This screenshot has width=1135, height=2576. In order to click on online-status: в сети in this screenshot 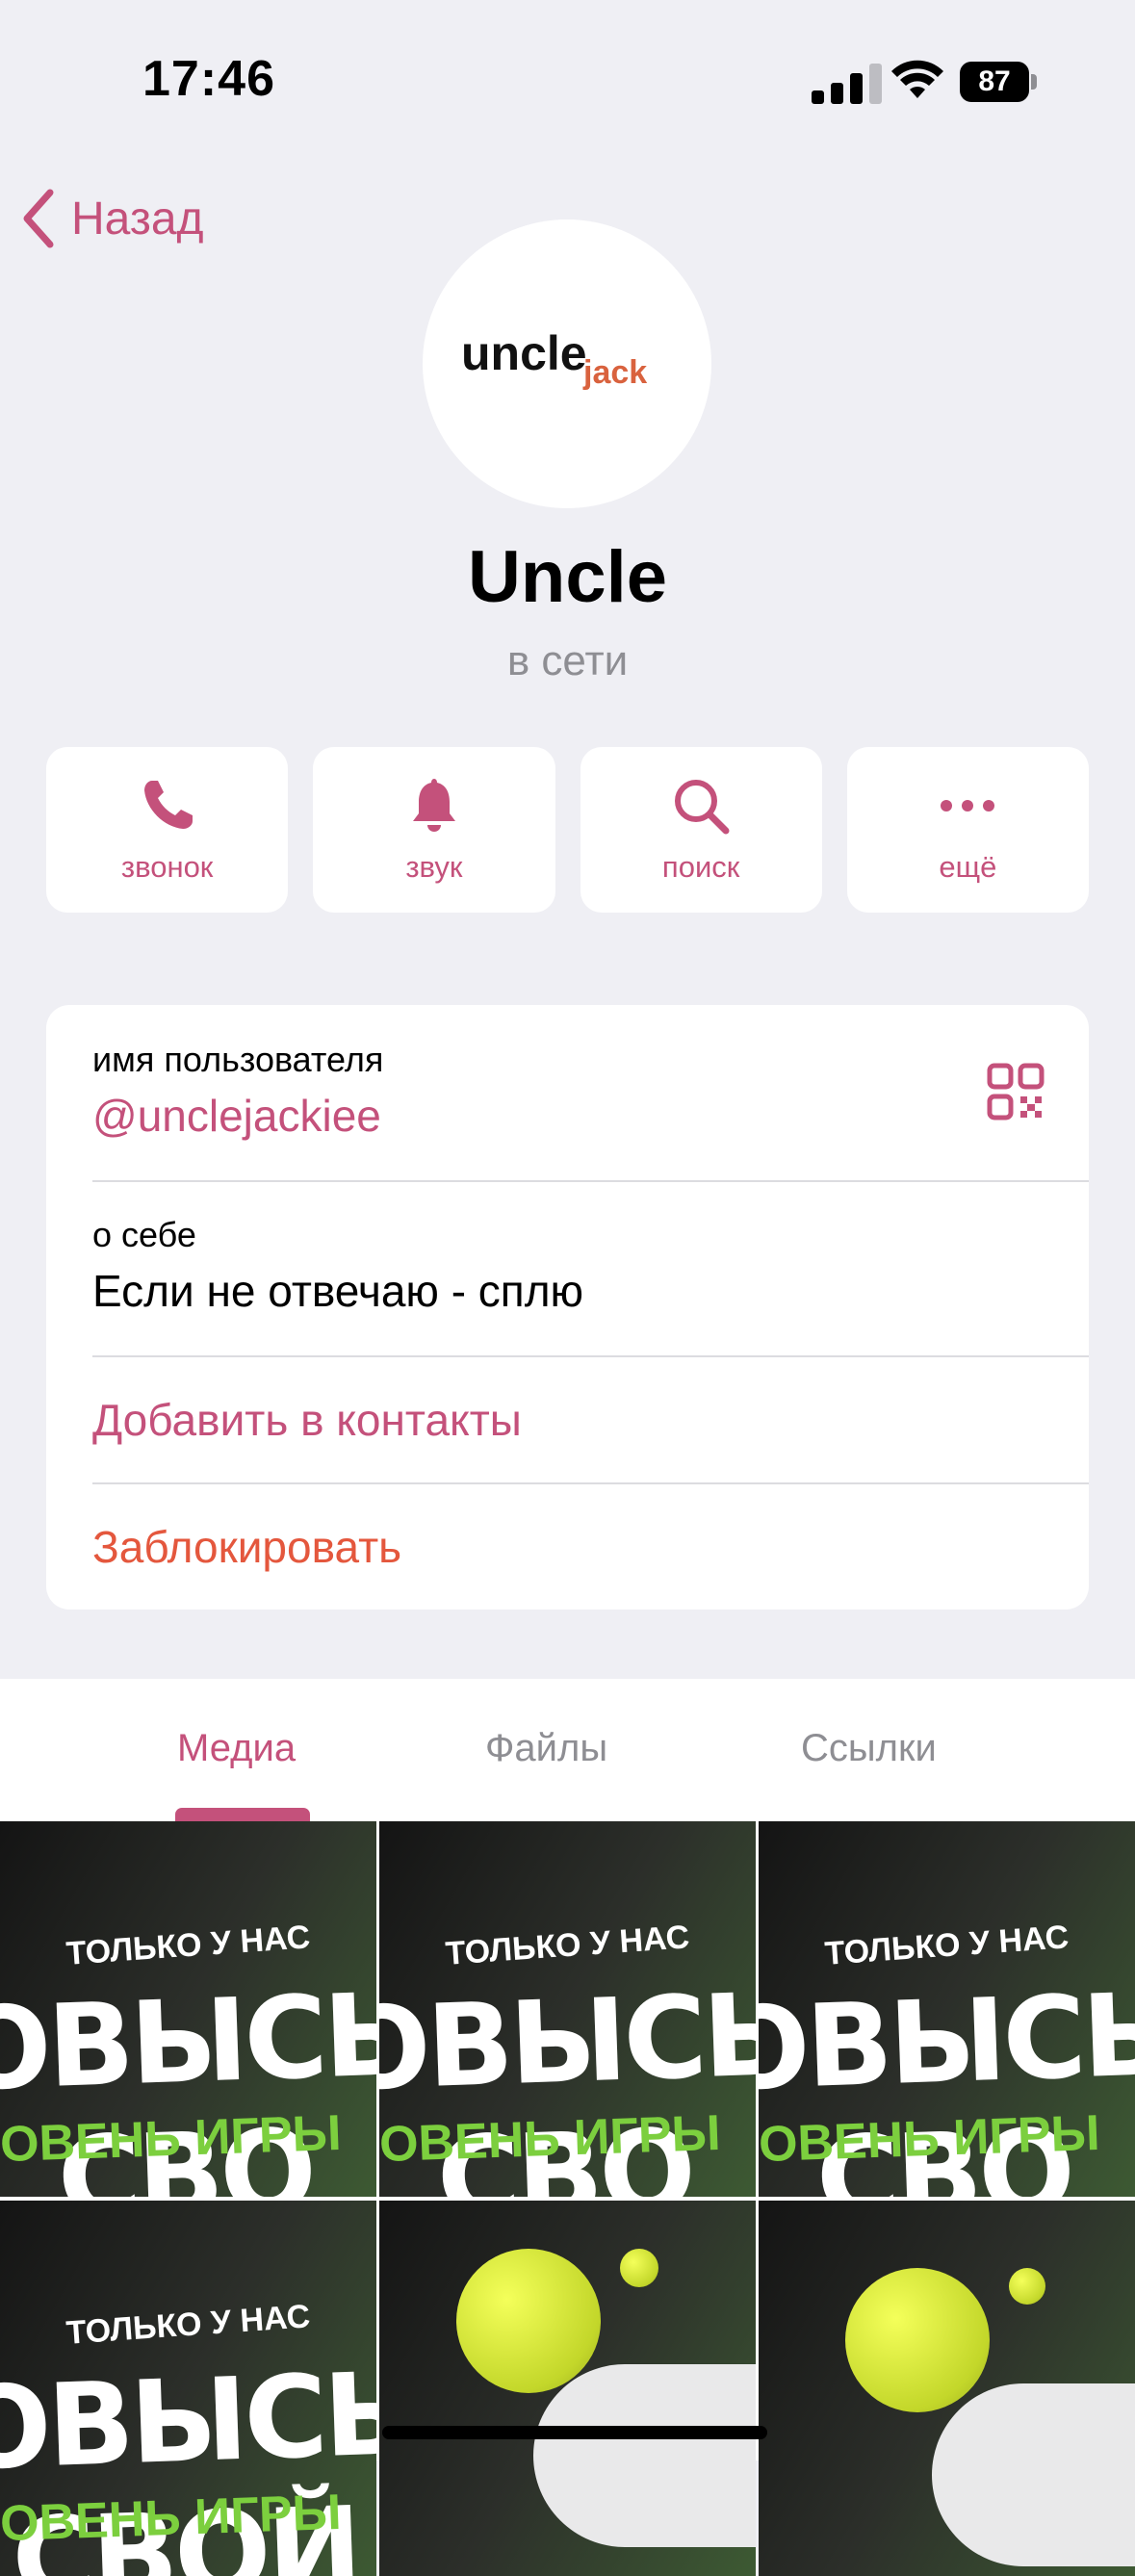, I will do `click(567, 660)`.